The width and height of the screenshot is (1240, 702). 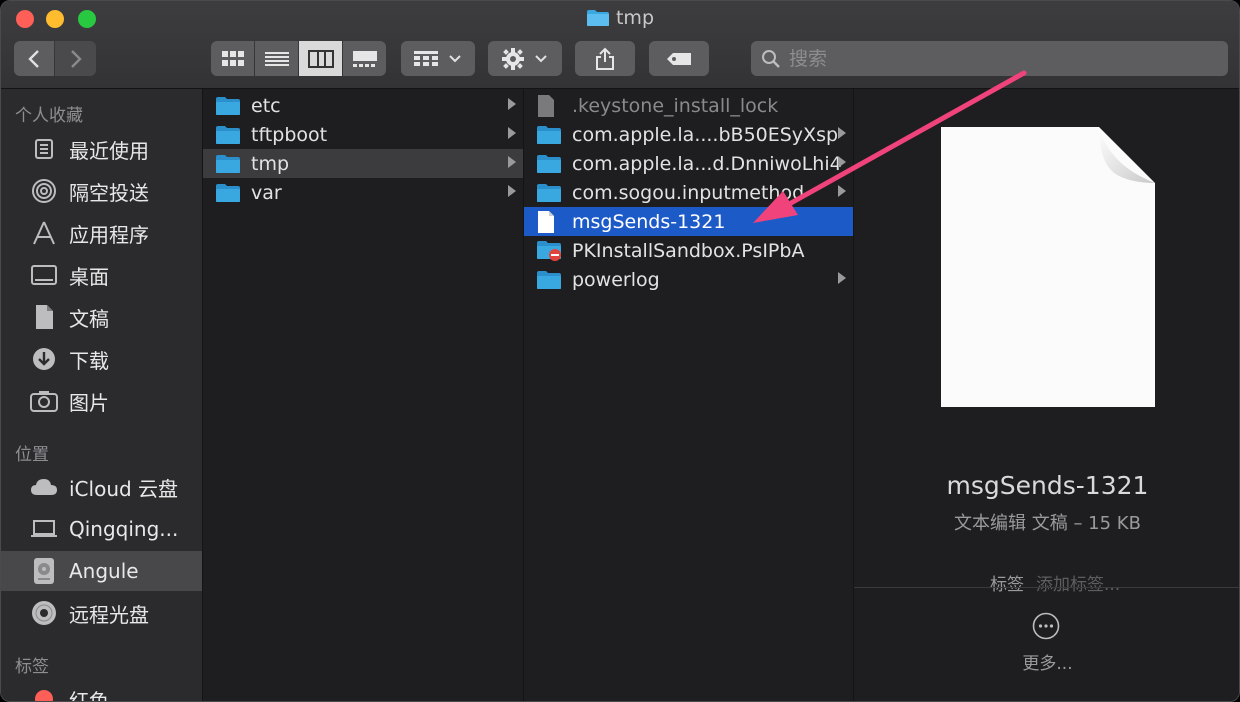 What do you see at coordinates (89, 276) in the screenshot?
I see `sidebar-item-label: 桌面` at bounding box center [89, 276].